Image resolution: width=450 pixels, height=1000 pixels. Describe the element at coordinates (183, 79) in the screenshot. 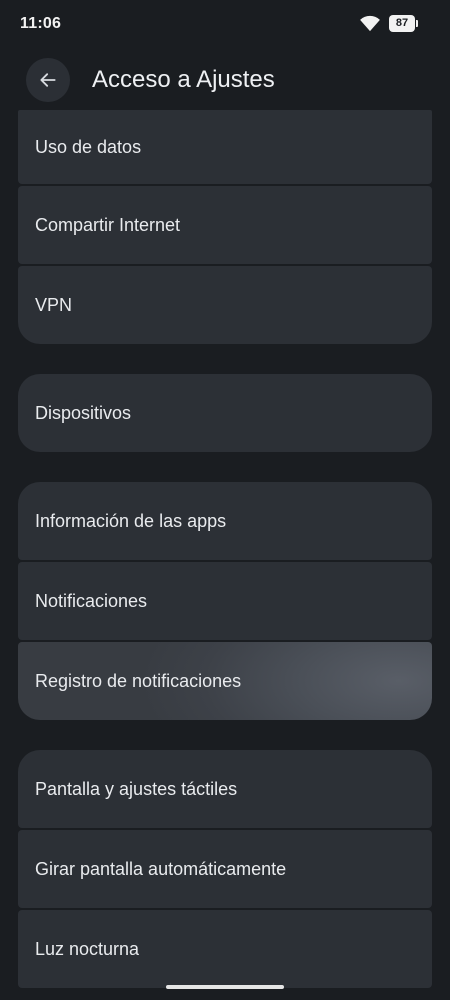

I see `page-title: Acceso a Ajustes` at that location.